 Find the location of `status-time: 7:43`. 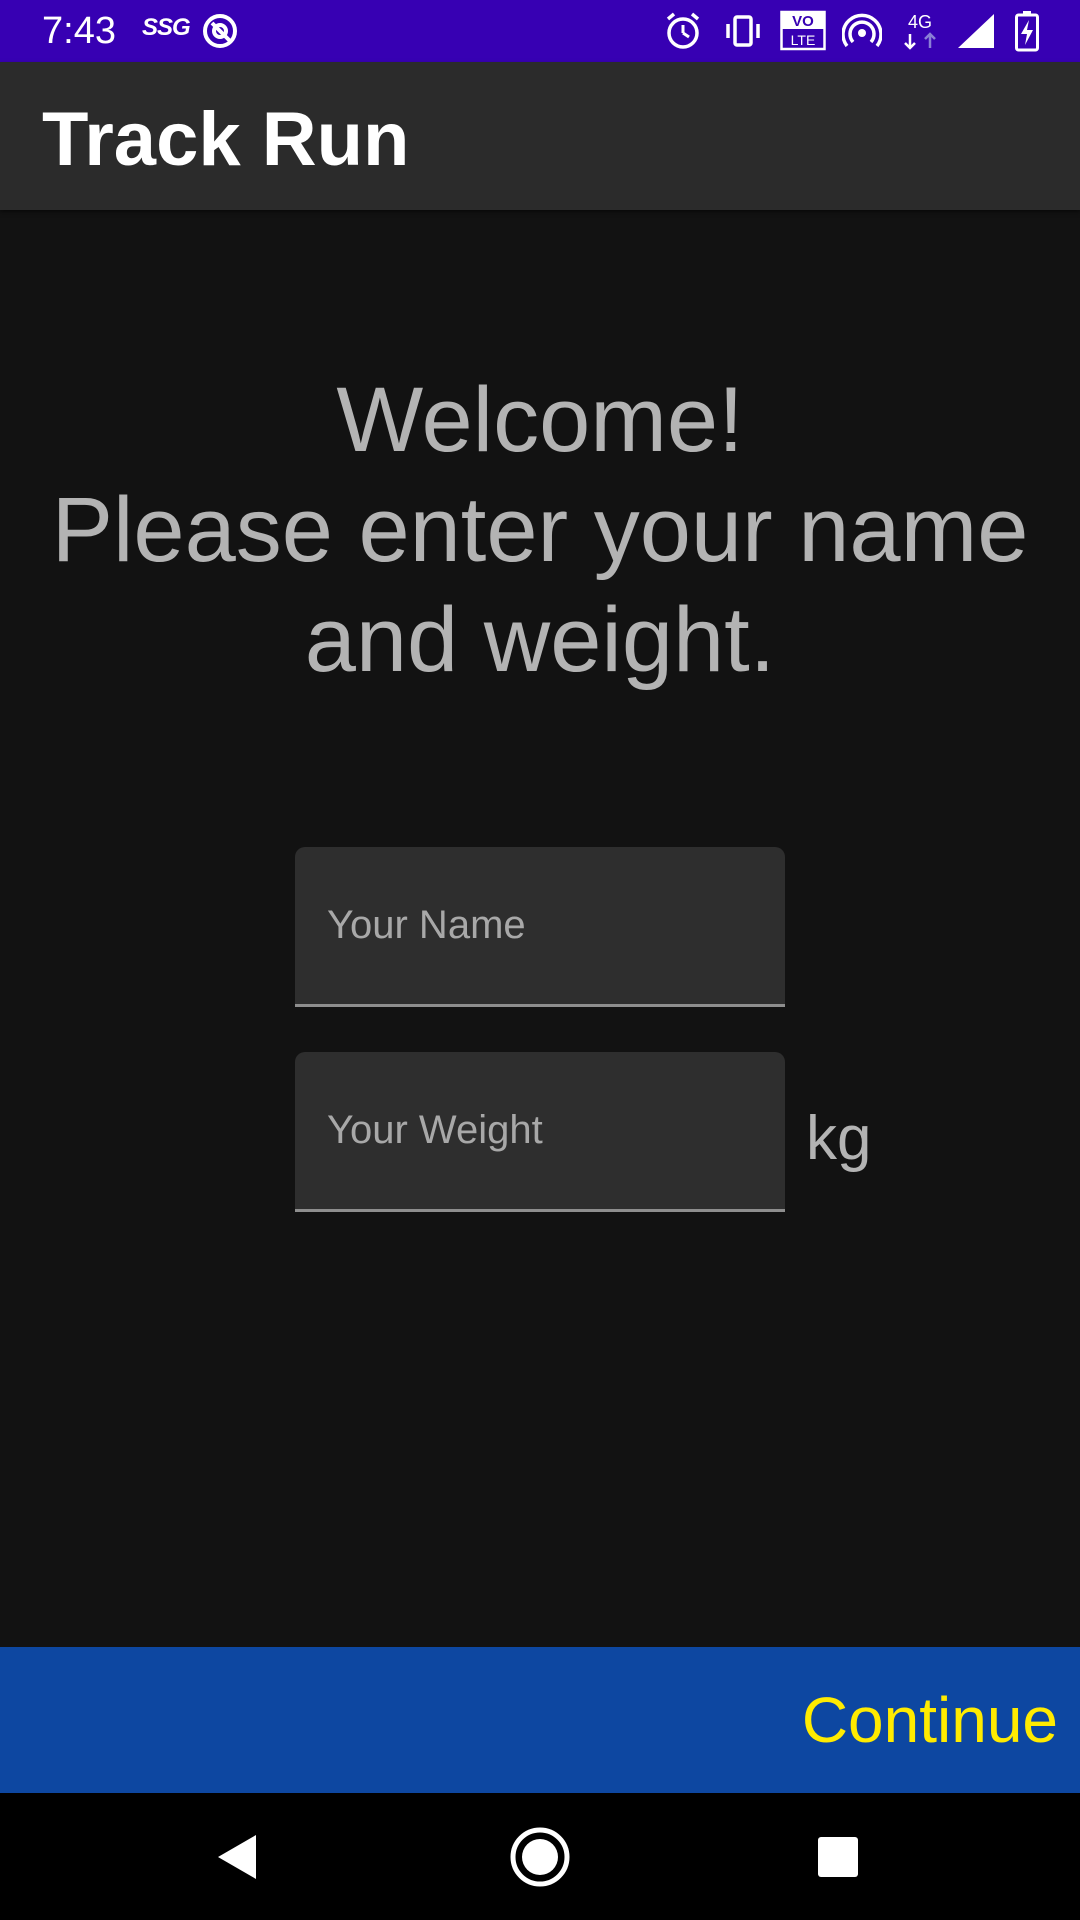

status-time: 7:43 is located at coordinates (79, 31).